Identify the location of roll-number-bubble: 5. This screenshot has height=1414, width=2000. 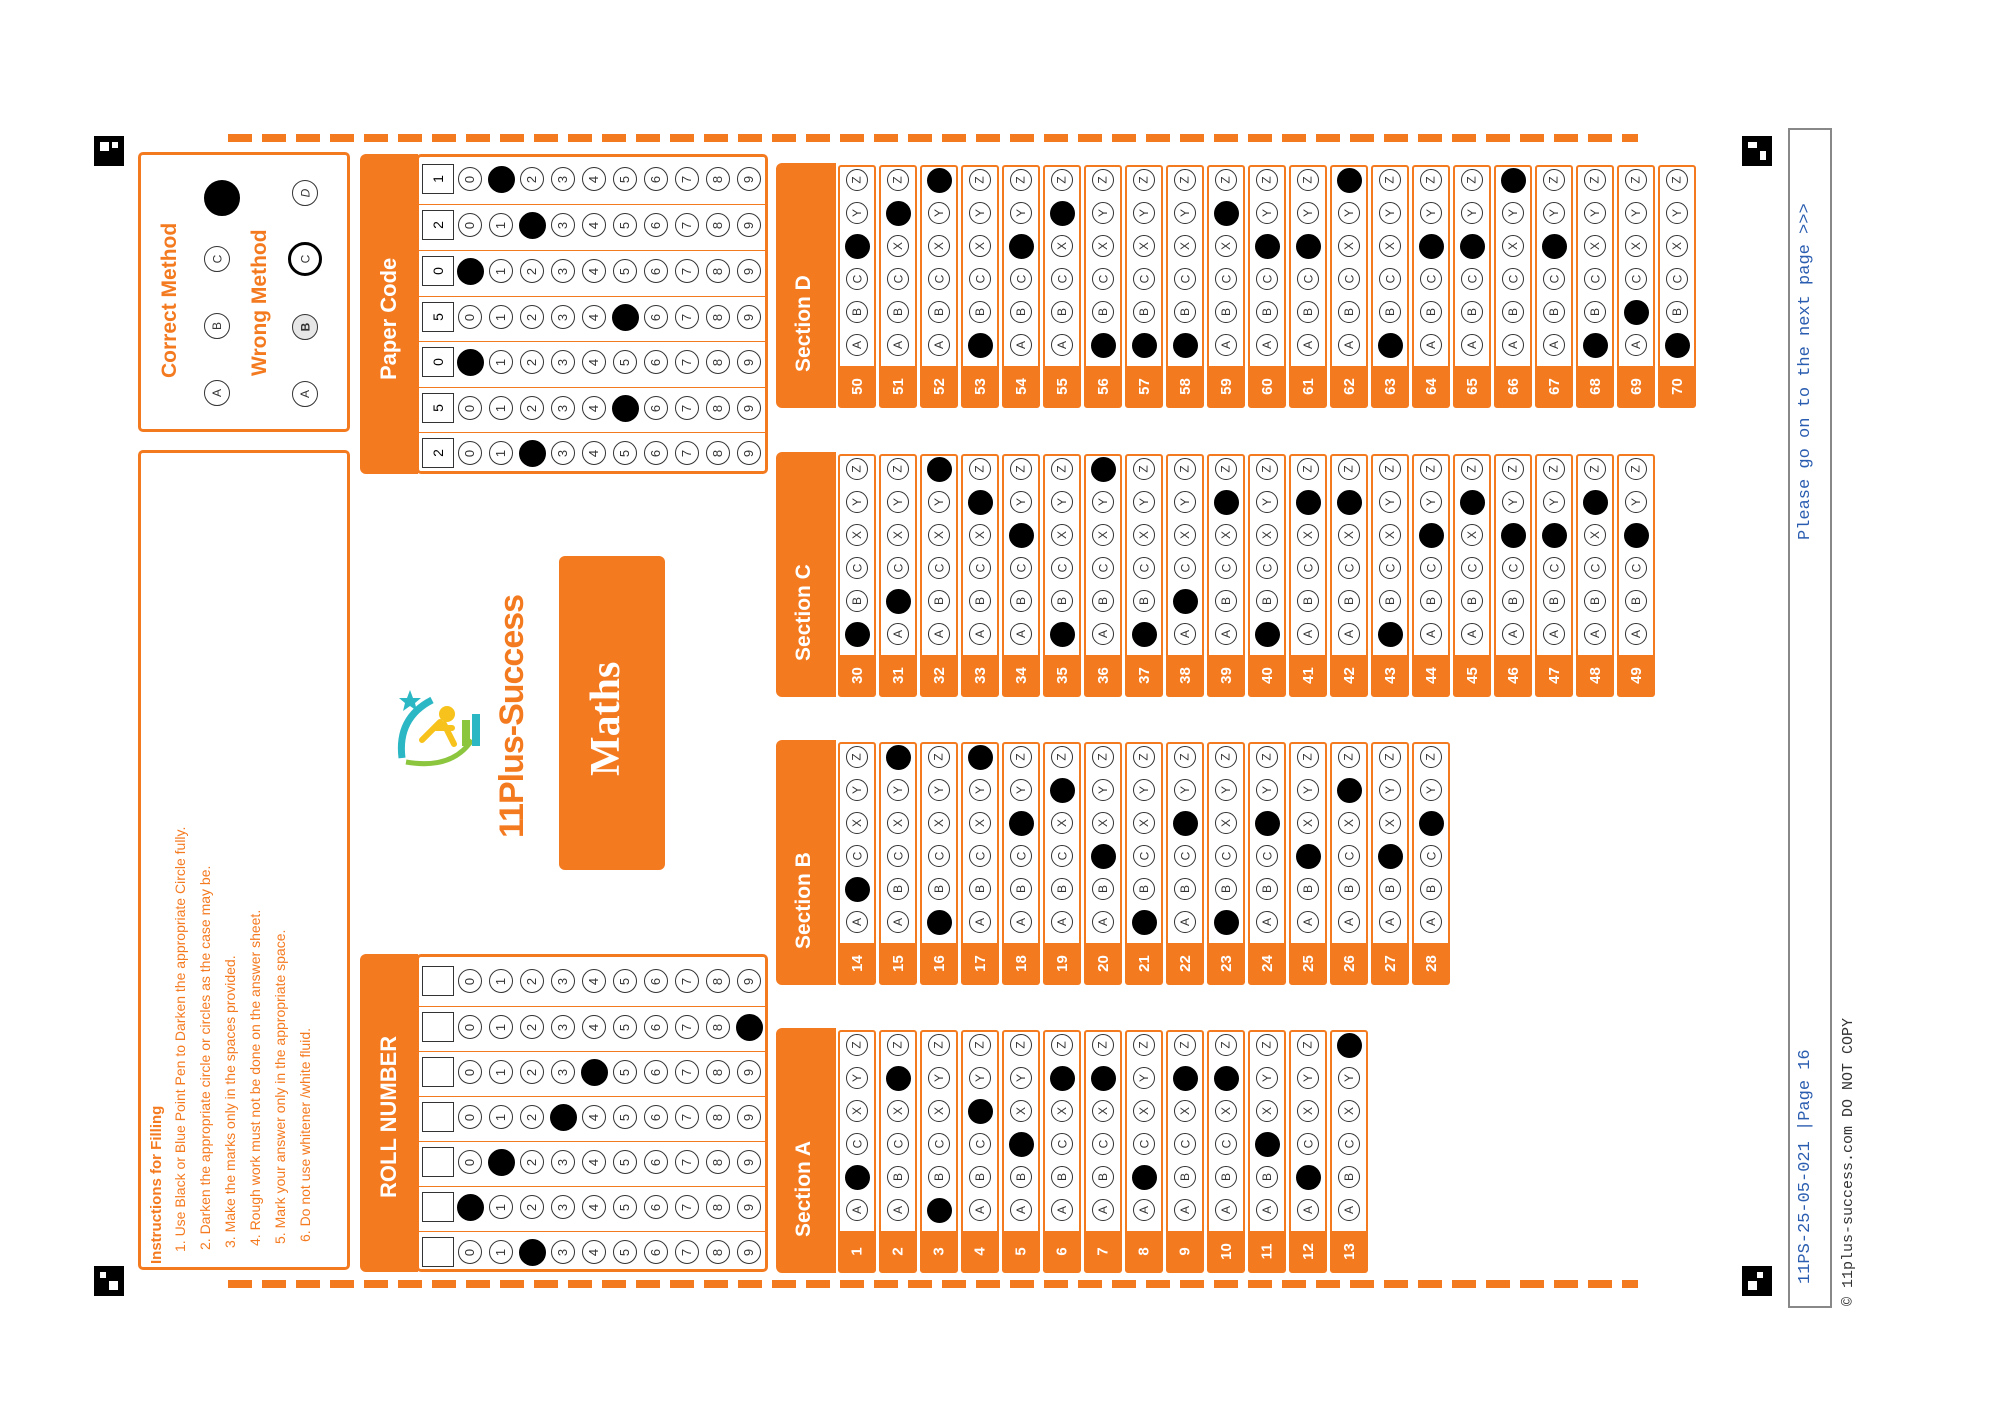
(625, 1117).